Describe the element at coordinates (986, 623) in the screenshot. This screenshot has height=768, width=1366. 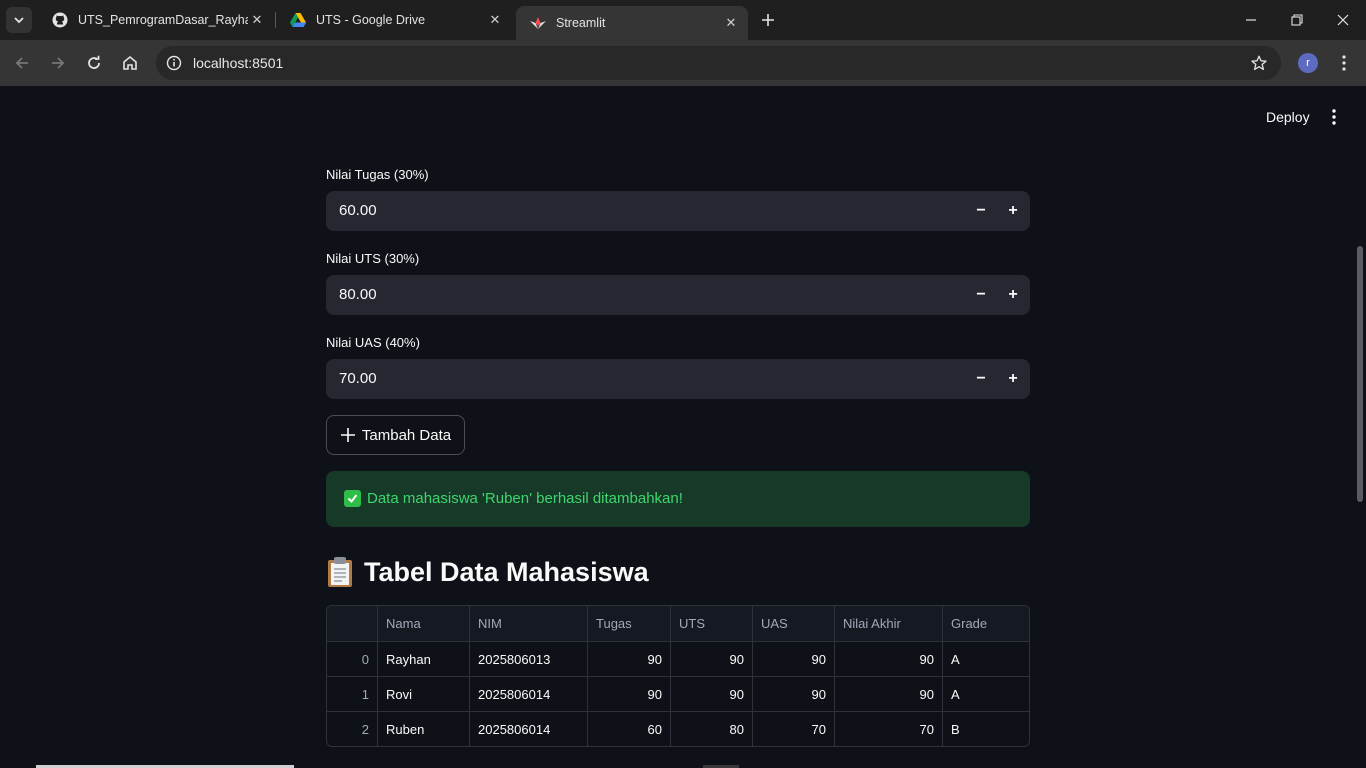
I see `column-header-grade: Grade` at that location.